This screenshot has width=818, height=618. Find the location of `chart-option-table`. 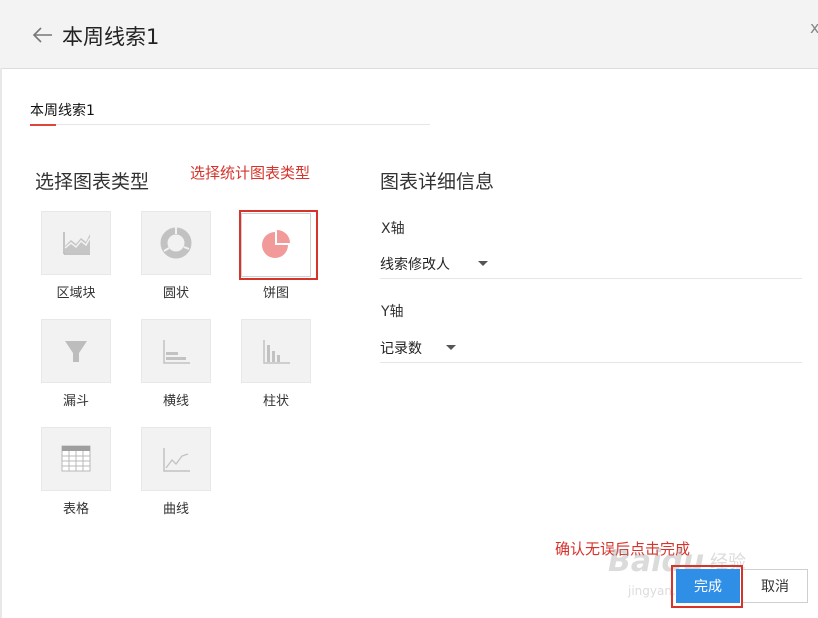

chart-option-table is located at coordinates (76, 459).